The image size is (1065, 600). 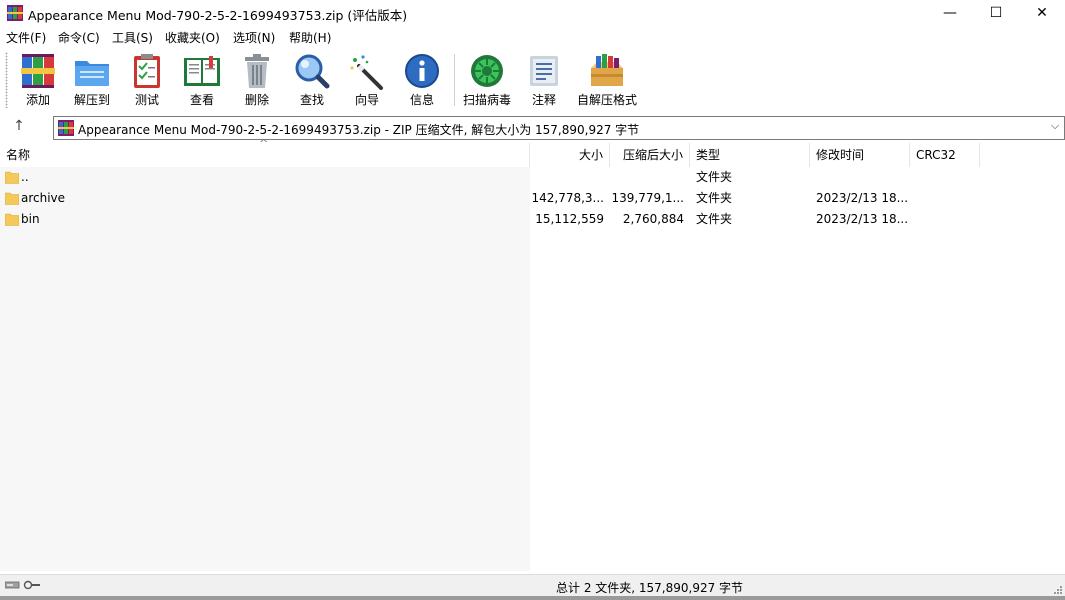 I want to click on wizard-button: 向导, so click(x=367, y=80).